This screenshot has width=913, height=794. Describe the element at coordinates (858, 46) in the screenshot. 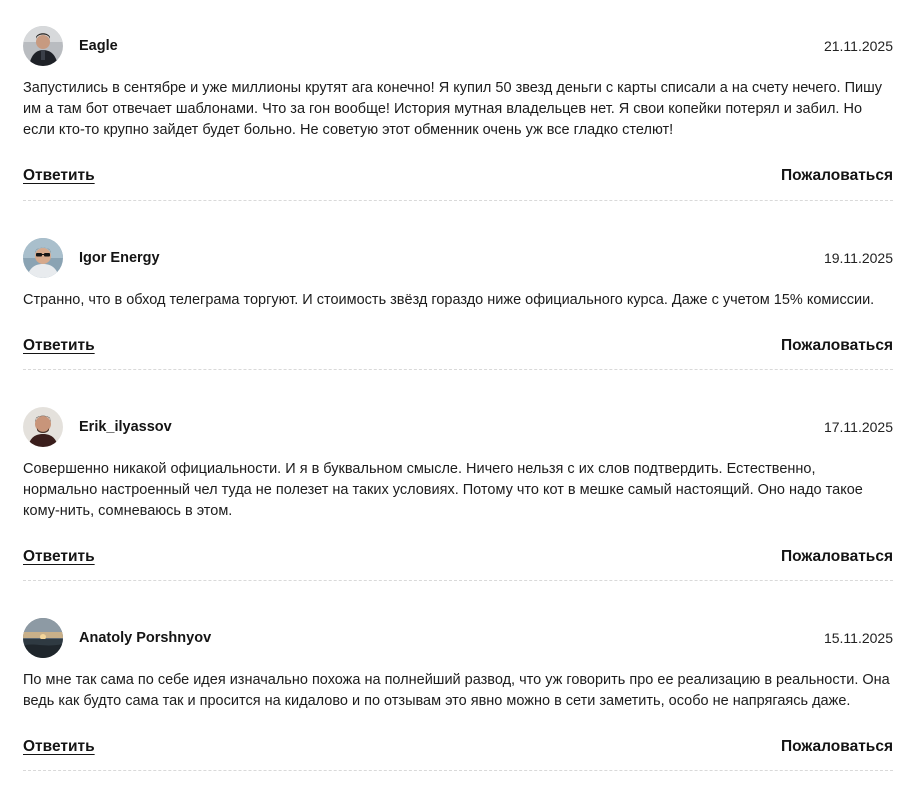

I see `comment-date: 21.11.2025` at that location.